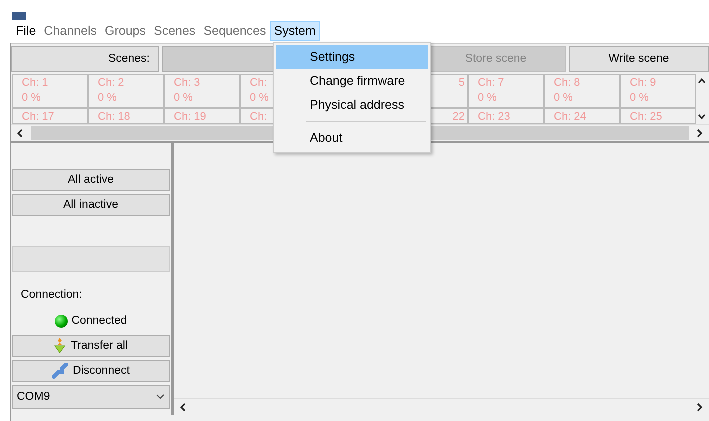  What do you see at coordinates (458, 117) in the screenshot?
I see `channel-name: 22` at bounding box center [458, 117].